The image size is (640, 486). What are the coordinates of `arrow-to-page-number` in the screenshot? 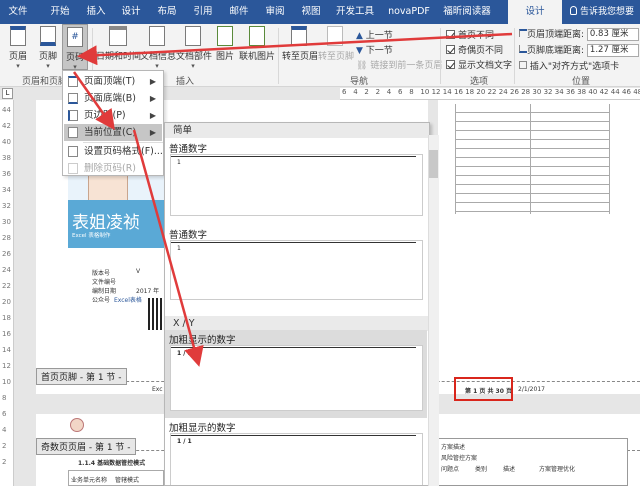 It's located at (295, 49).